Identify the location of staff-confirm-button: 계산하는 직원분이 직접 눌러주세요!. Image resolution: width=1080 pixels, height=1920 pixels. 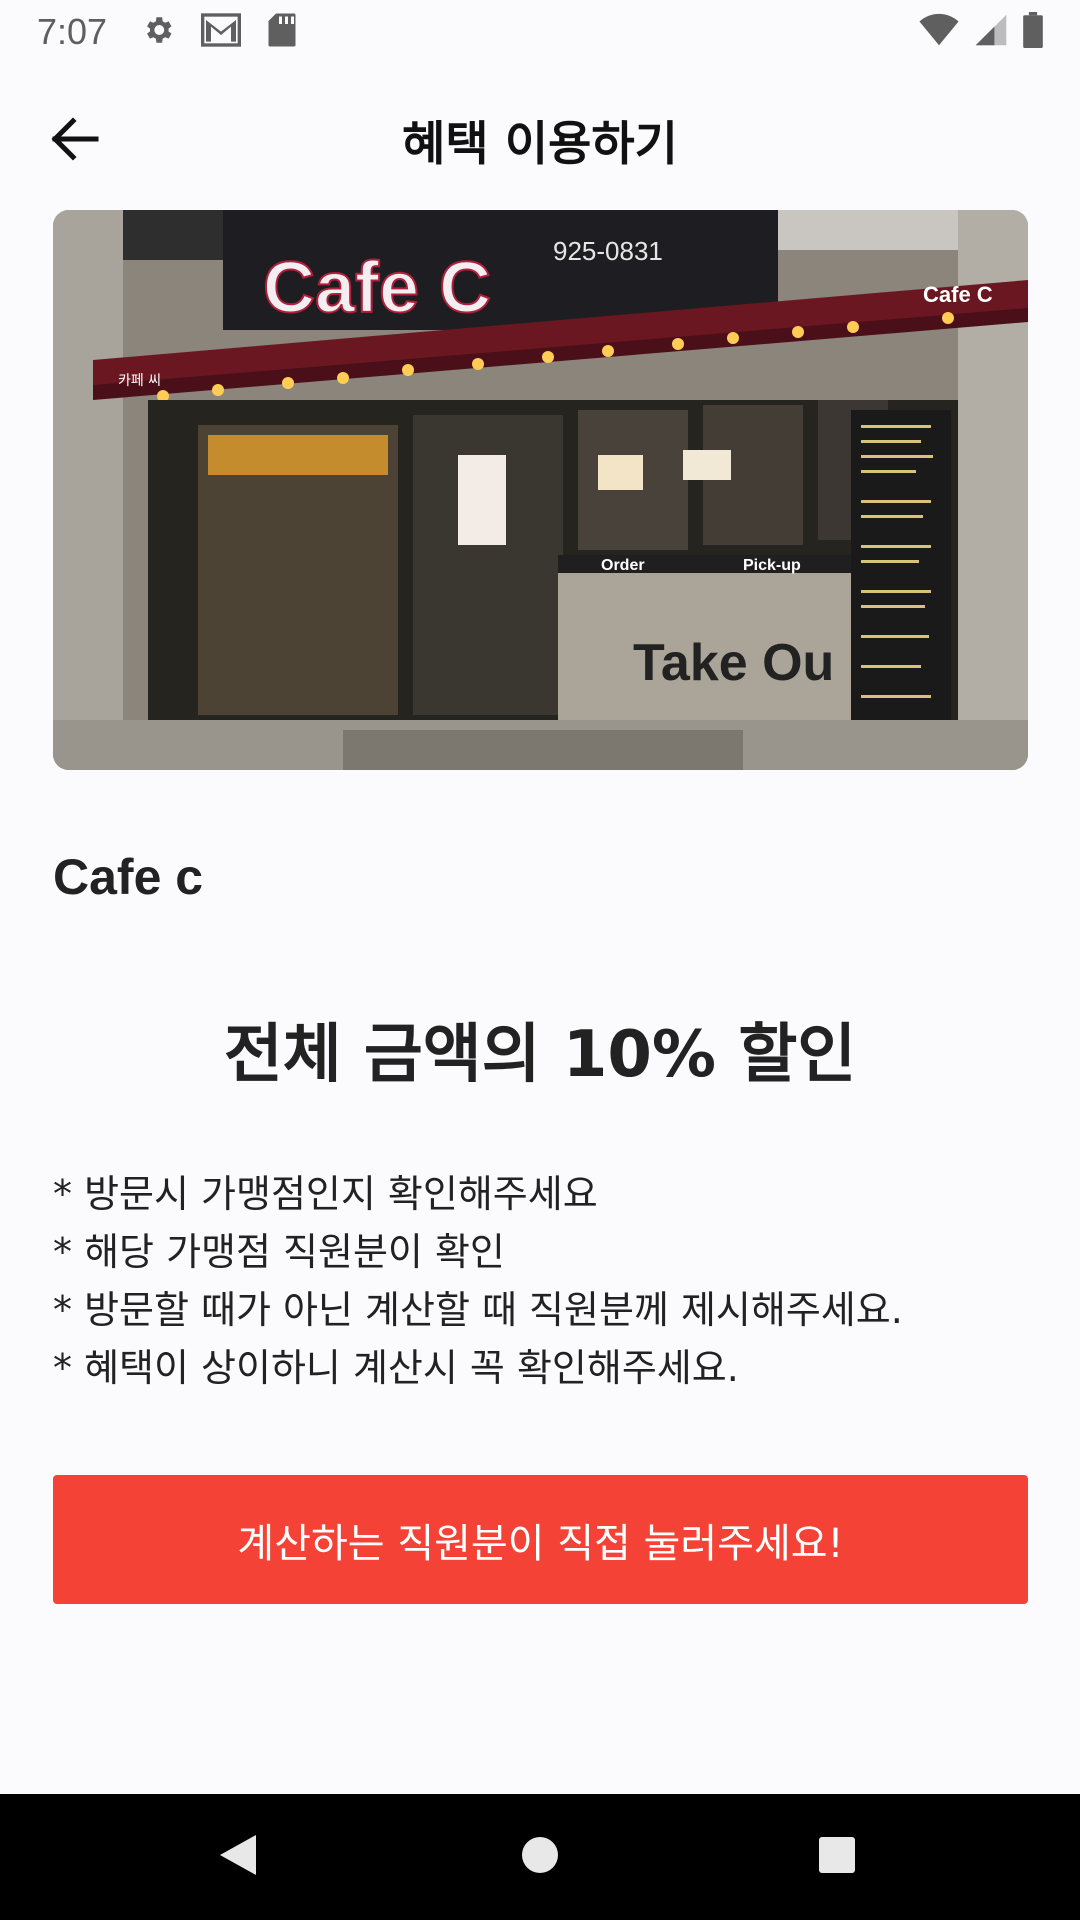
(540, 1539).